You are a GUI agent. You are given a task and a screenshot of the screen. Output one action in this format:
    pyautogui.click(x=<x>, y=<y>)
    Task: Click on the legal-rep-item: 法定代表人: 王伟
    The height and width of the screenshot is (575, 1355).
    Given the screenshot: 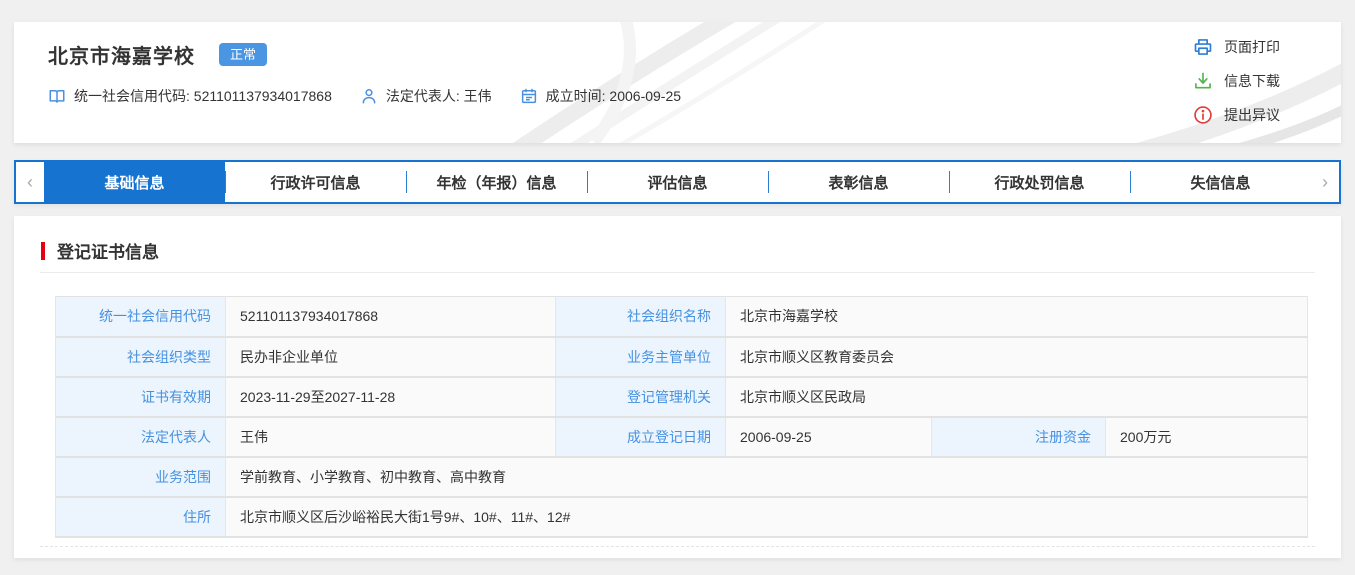 What is the action you would take?
    pyautogui.click(x=426, y=96)
    